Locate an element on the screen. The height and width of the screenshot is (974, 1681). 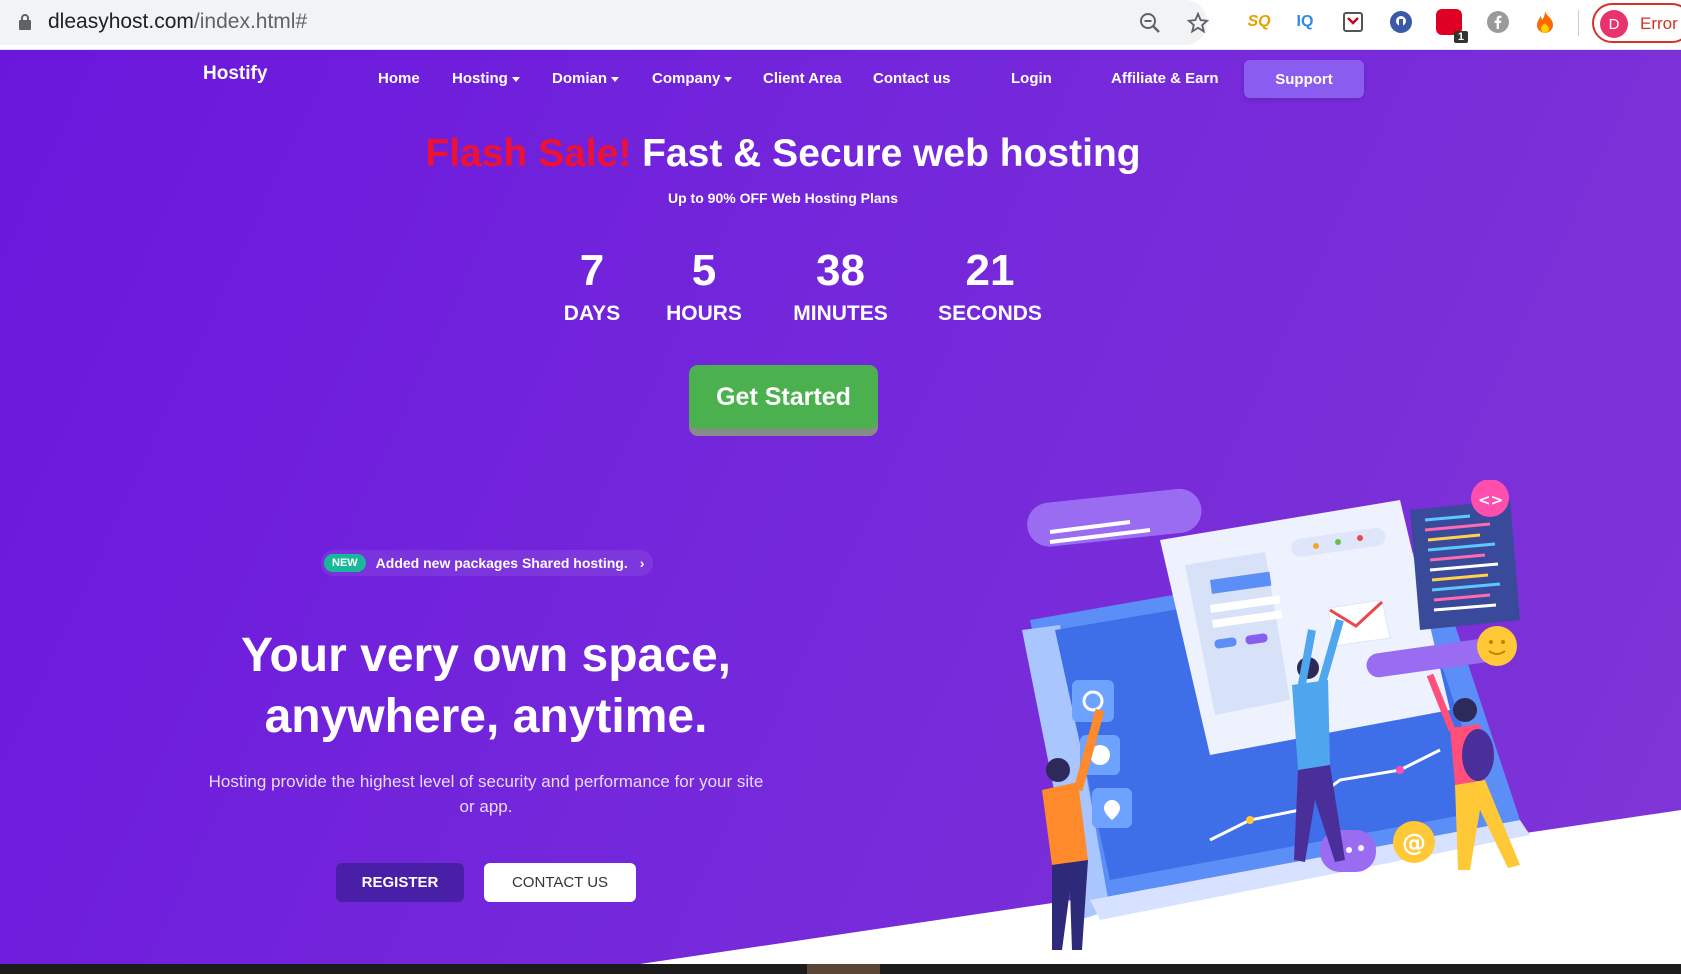
announcement-pill: NEW Added new packages Shared hosting. › is located at coordinates (487, 563).